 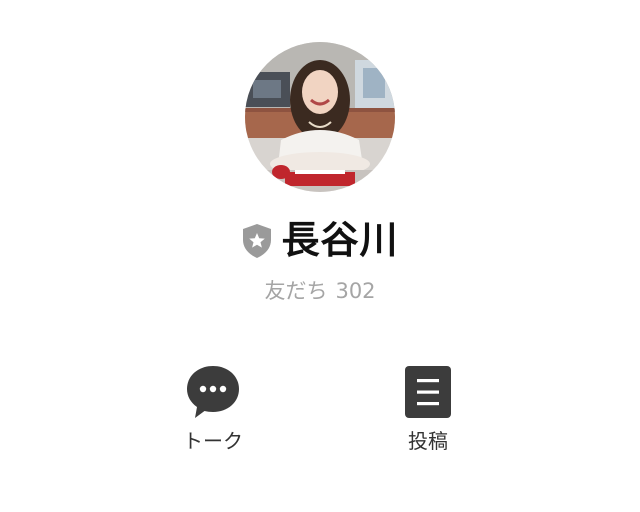 I want to click on profile-name-row: 長谷川, so click(x=320, y=240).